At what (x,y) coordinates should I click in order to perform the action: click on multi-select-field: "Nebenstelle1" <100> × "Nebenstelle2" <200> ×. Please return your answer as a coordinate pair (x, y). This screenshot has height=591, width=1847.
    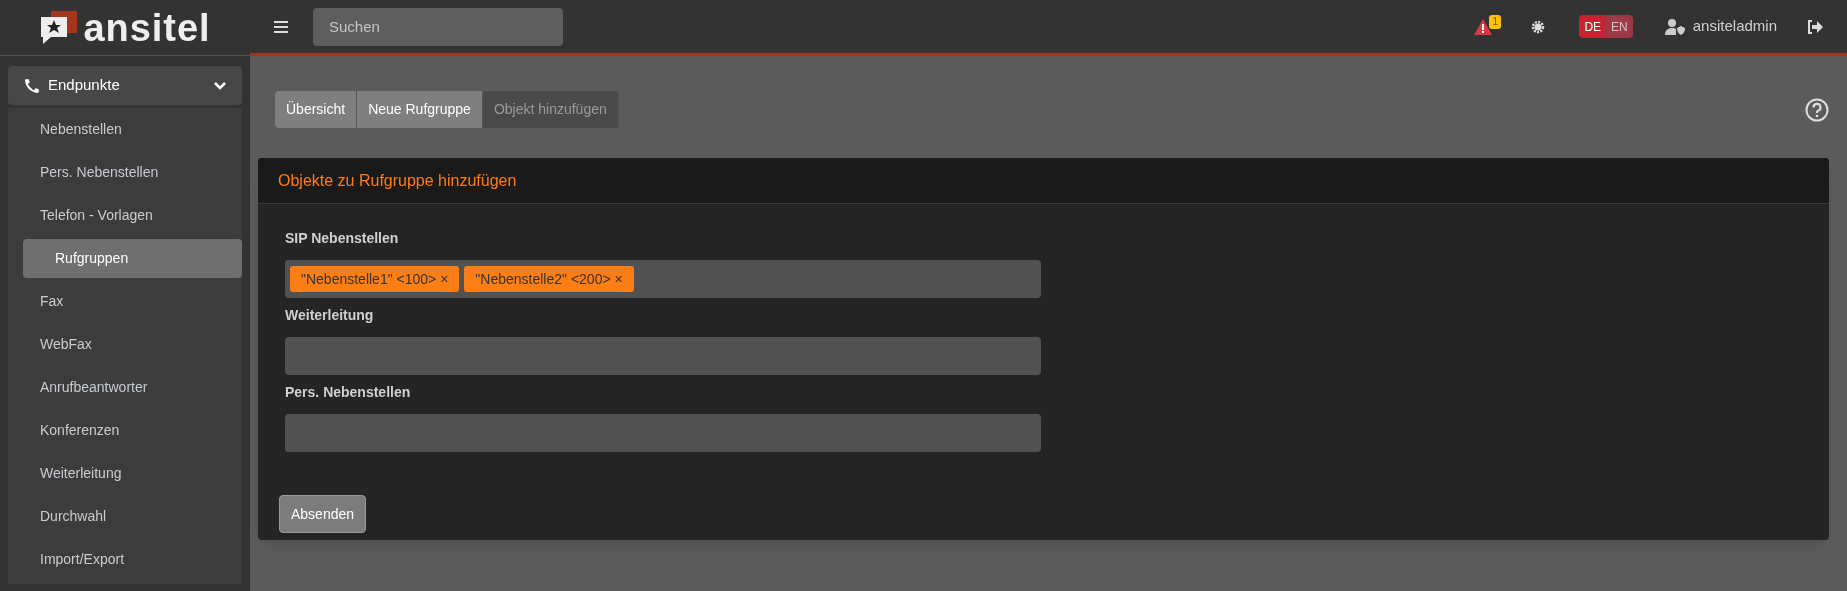
    Looking at the image, I should click on (663, 279).